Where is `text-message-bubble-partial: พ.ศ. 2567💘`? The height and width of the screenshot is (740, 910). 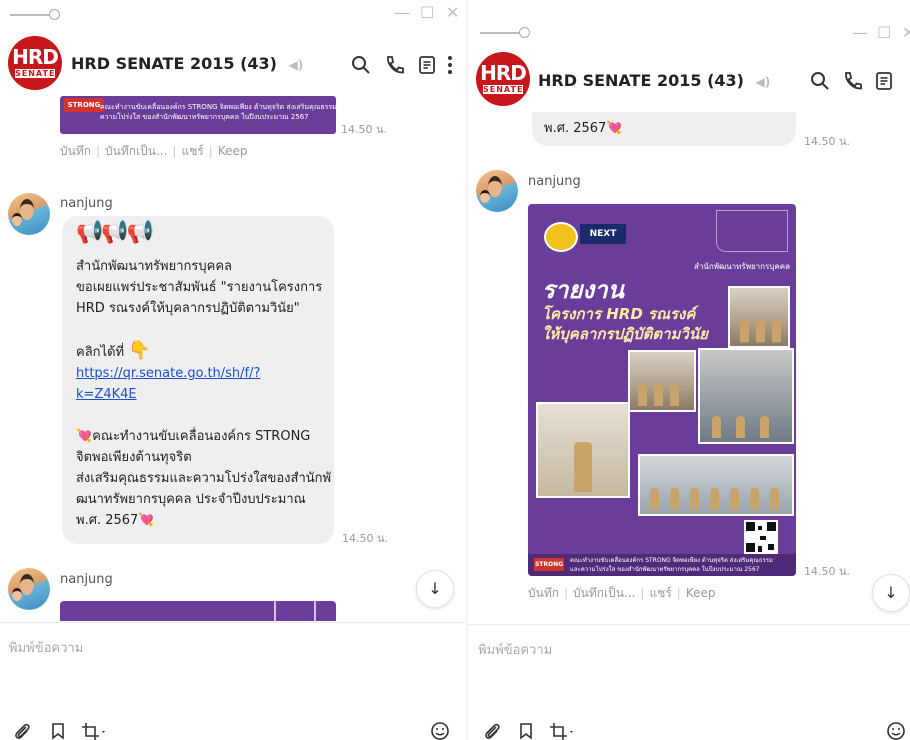 text-message-bubble-partial: พ.ศ. 2567💘 is located at coordinates (664, 129).